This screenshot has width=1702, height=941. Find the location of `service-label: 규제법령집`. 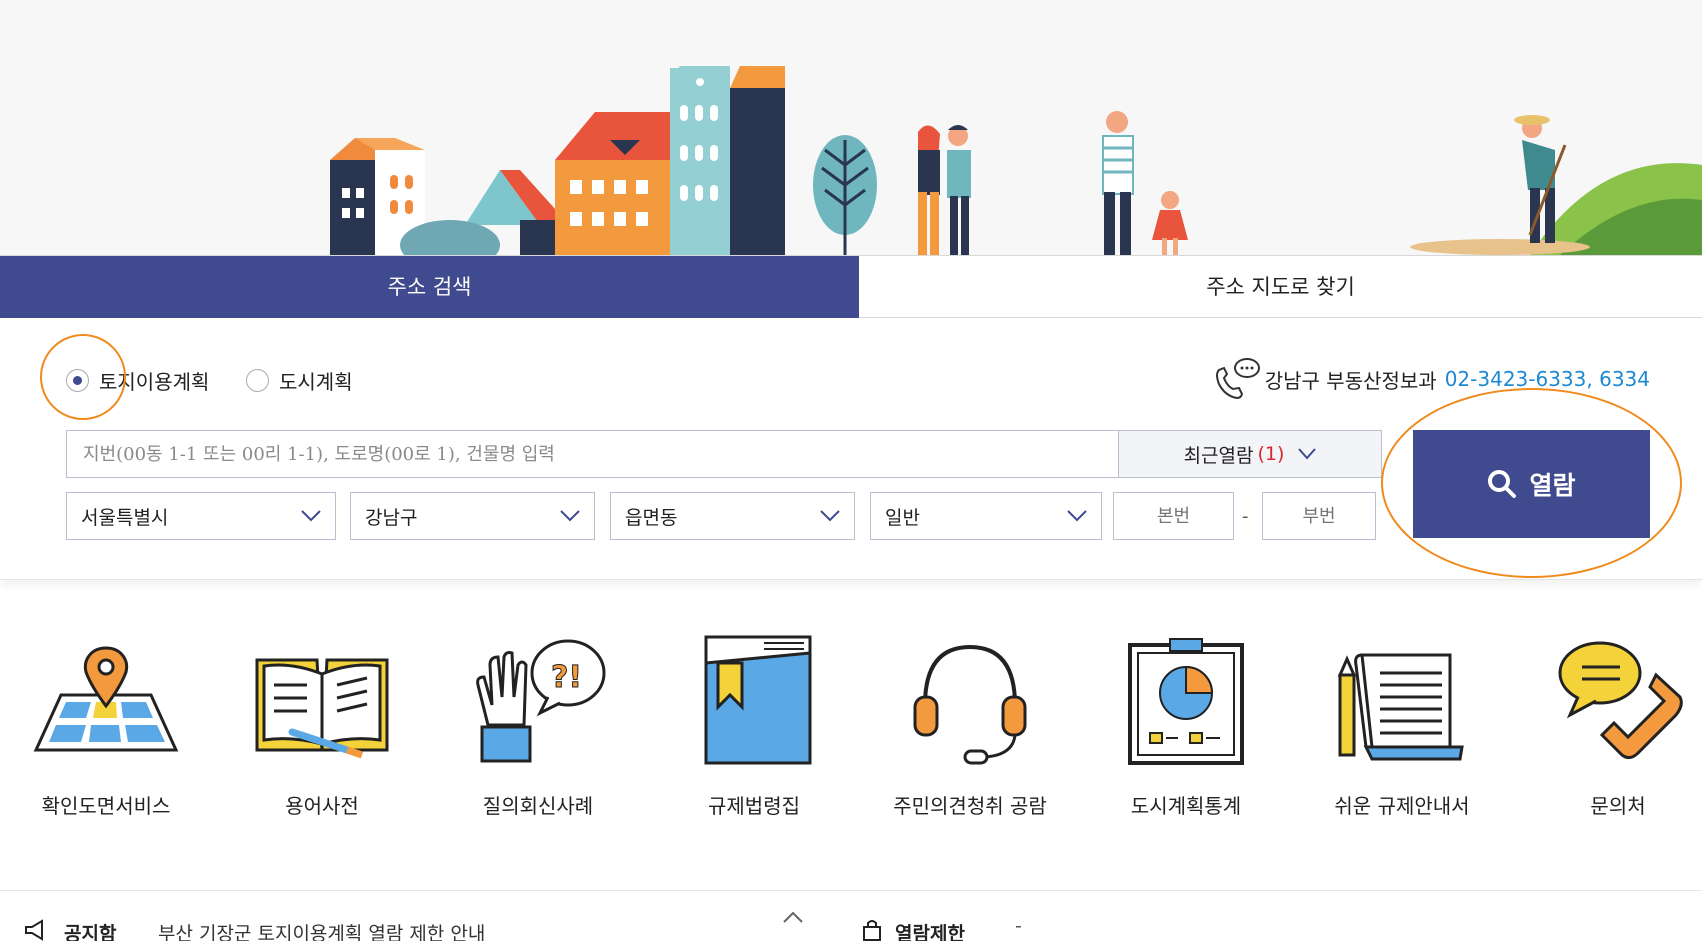

service-label: 규제법령집 is located at coordinates (754, 806).